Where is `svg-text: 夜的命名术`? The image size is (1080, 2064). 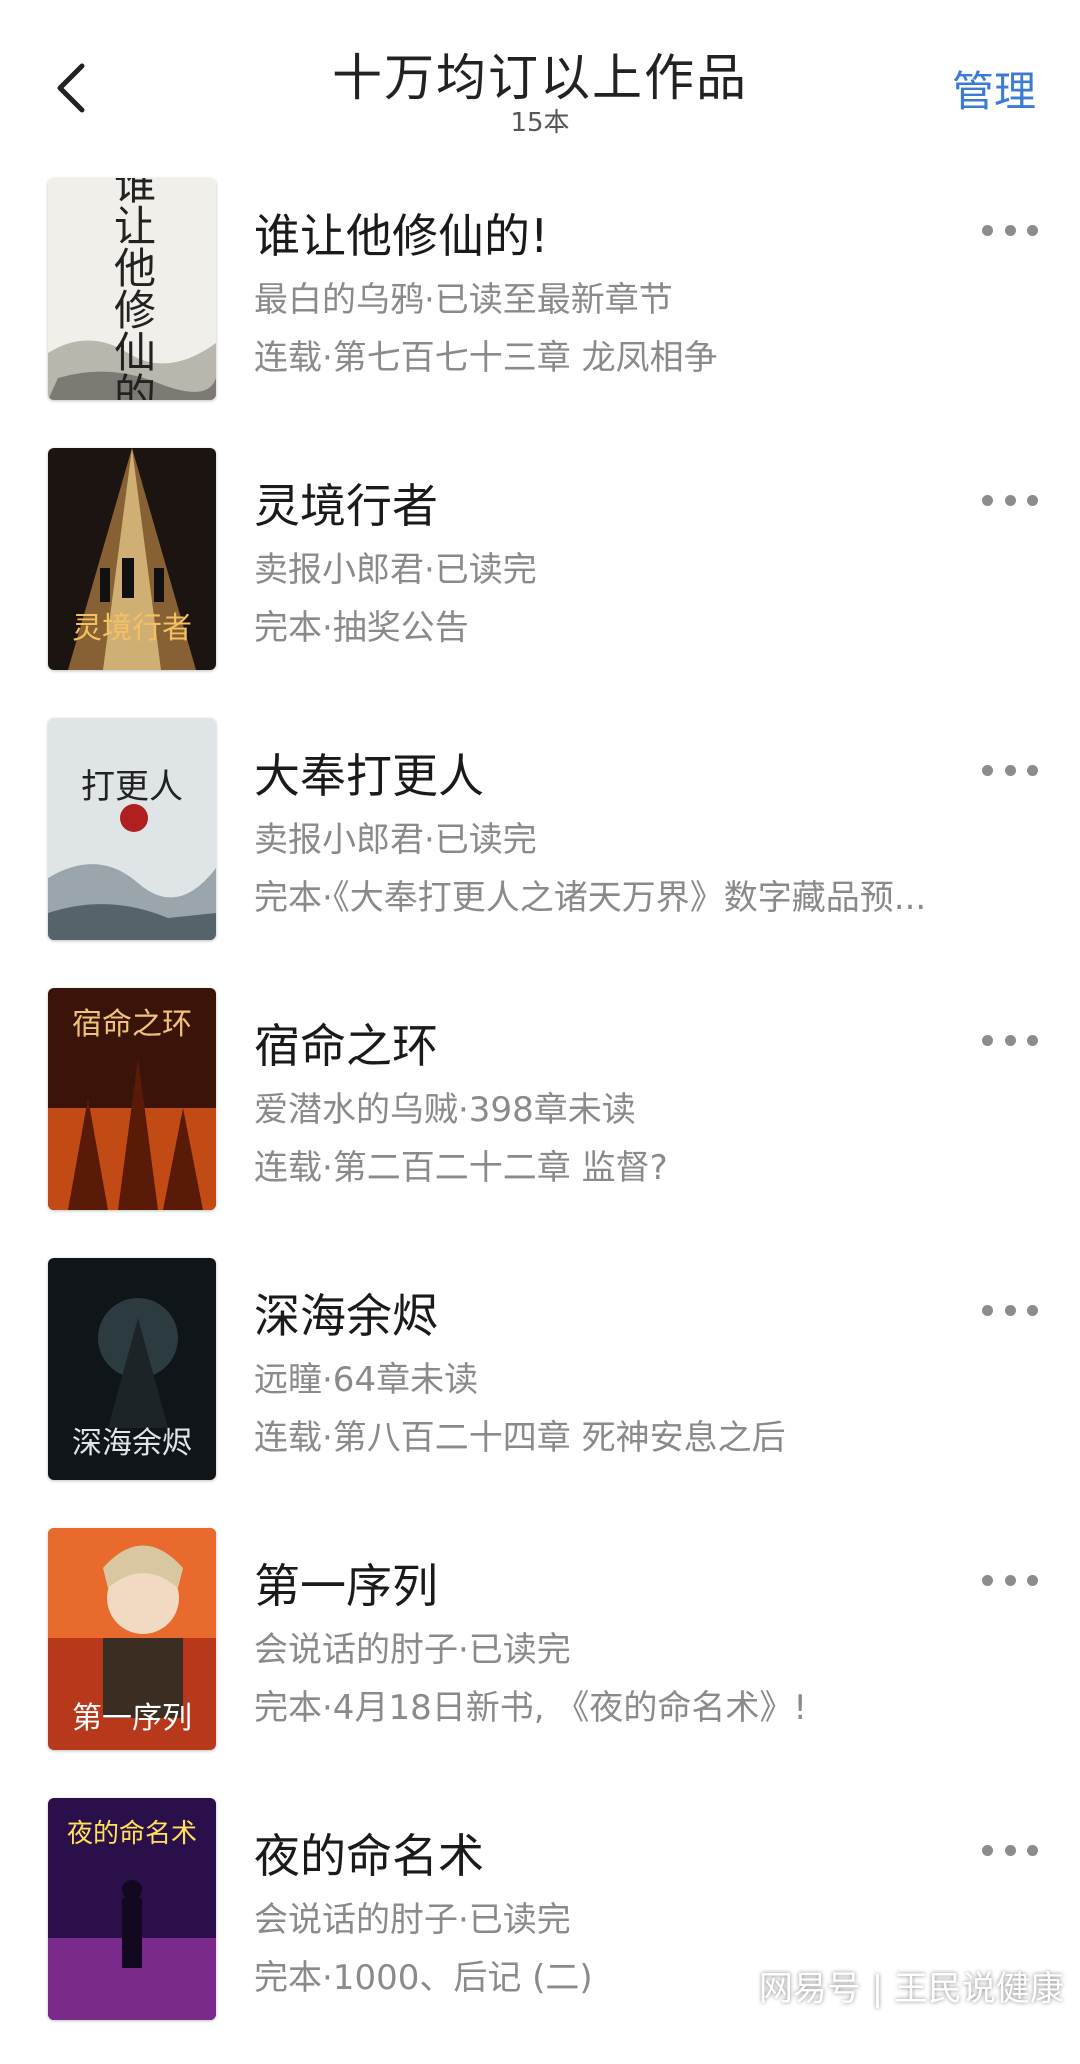 svg-text: 夜的命名术 is located at coordinates (132, 1834).